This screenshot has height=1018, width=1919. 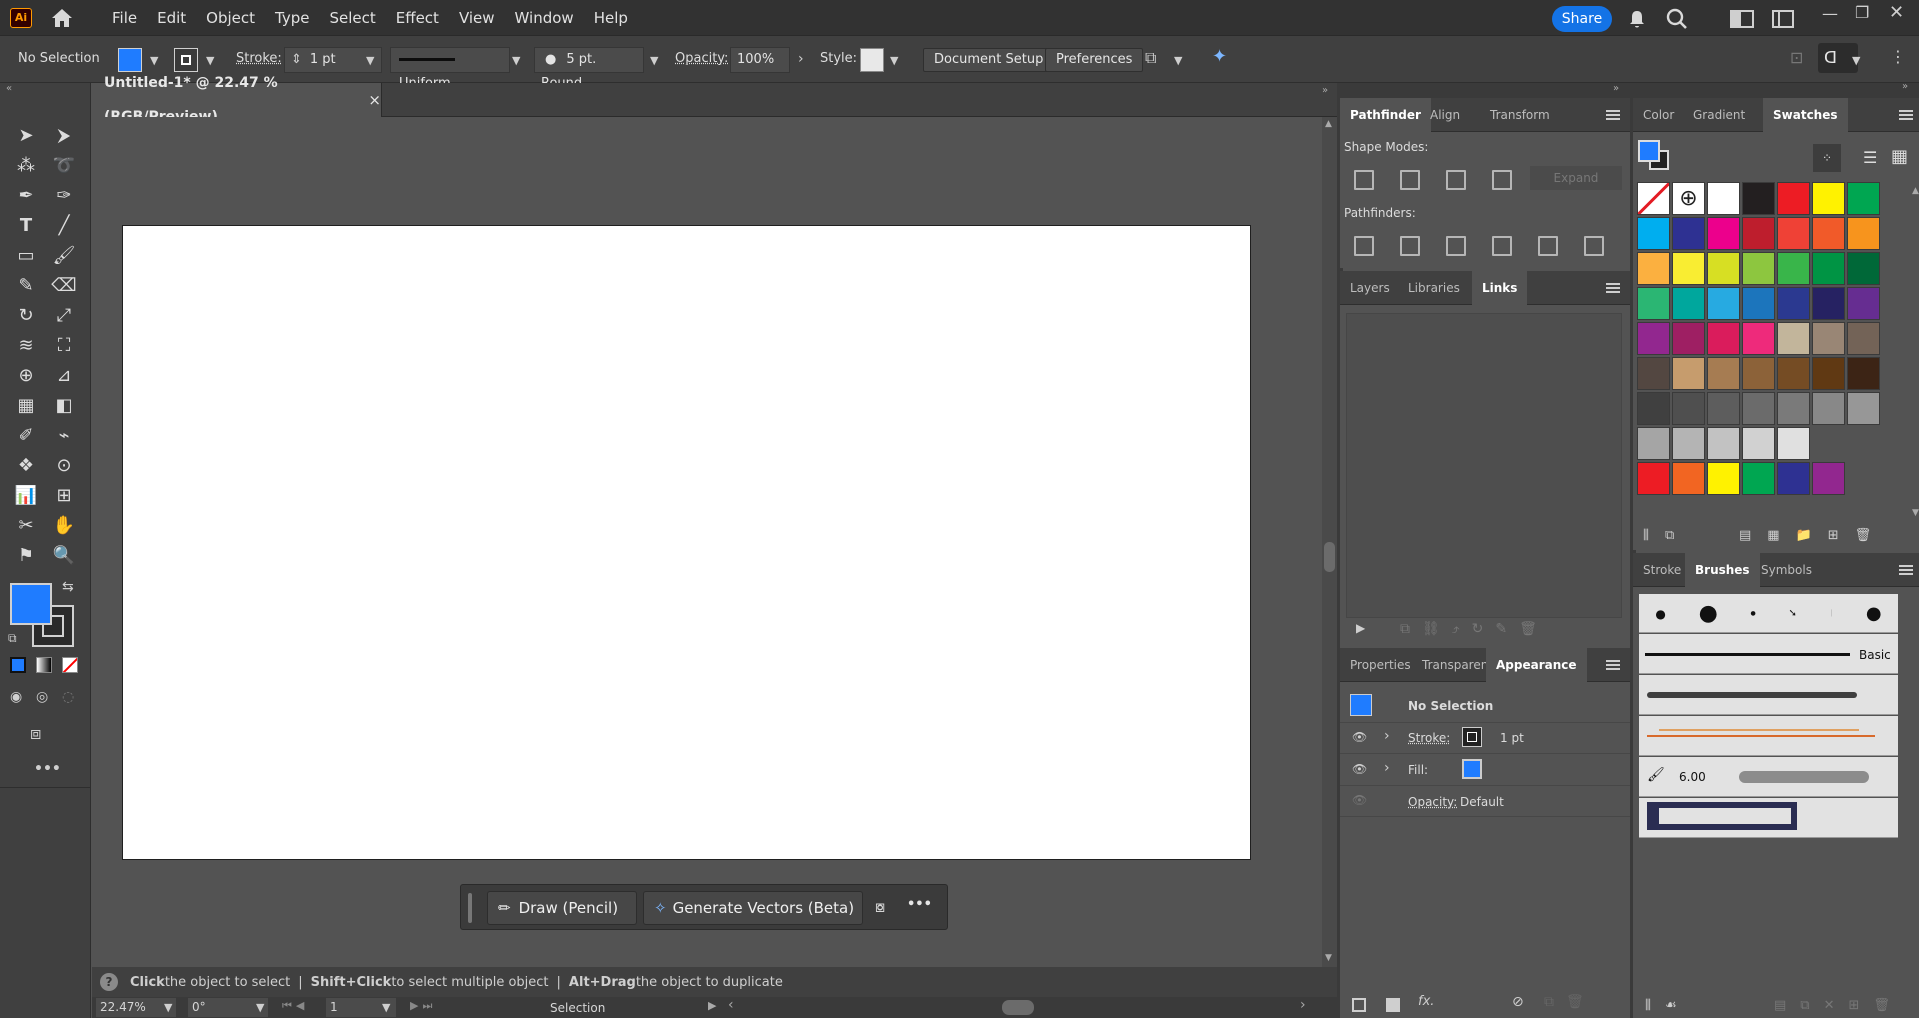 What do you see at coordinates (237, 100) in the screenshot?
I see `document-tab: Untitled-1* @ 22.47 % (RGB/Preview) ×` at bounding box center [237, 100].